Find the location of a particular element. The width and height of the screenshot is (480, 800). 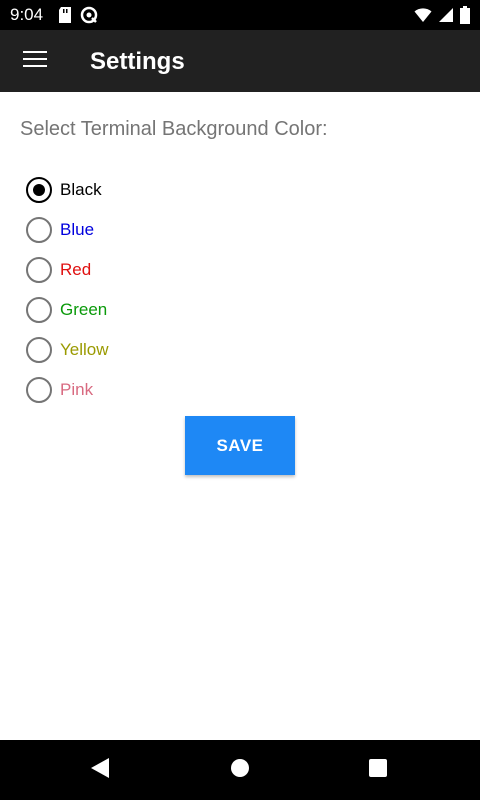

save-button: SAVE is located at coordinates (240, 445).